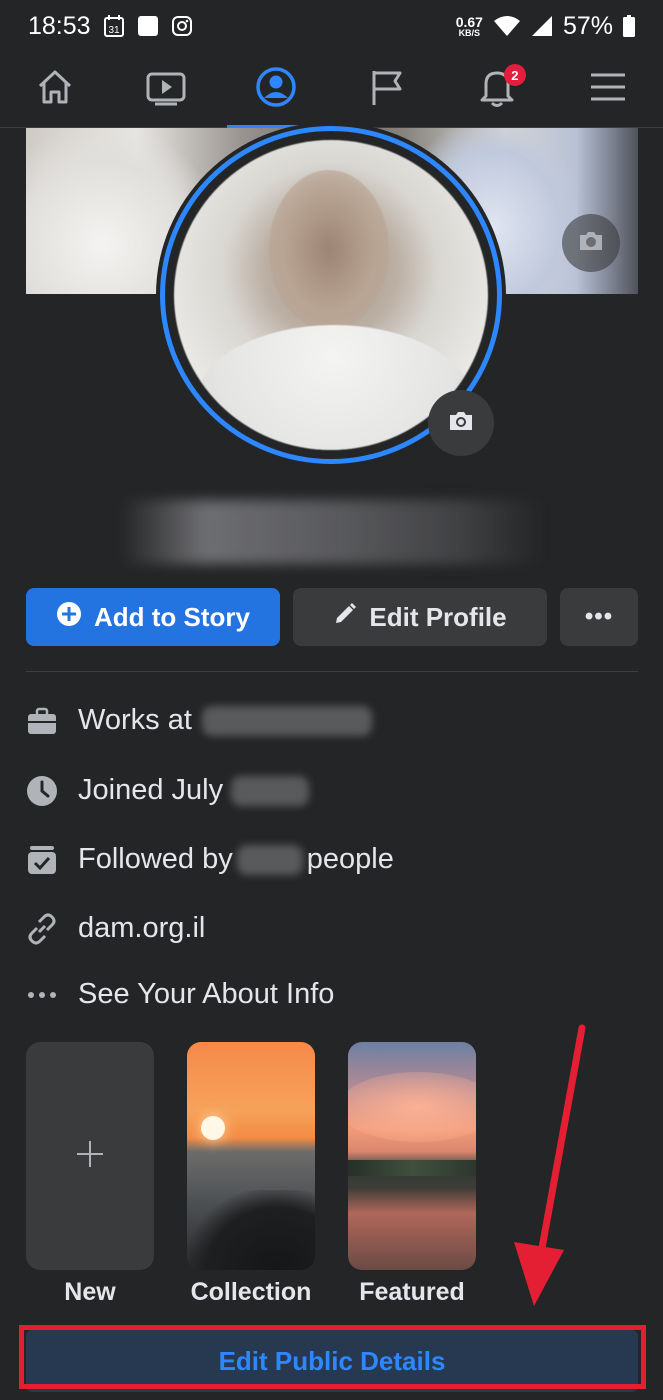 The width and height of the screenshot is (663, 1400). Describe the element at coordinates (331, 26) in the screenshot. I see `status-bar: 18:53 31 0.67 KB/S 57%` at that location.